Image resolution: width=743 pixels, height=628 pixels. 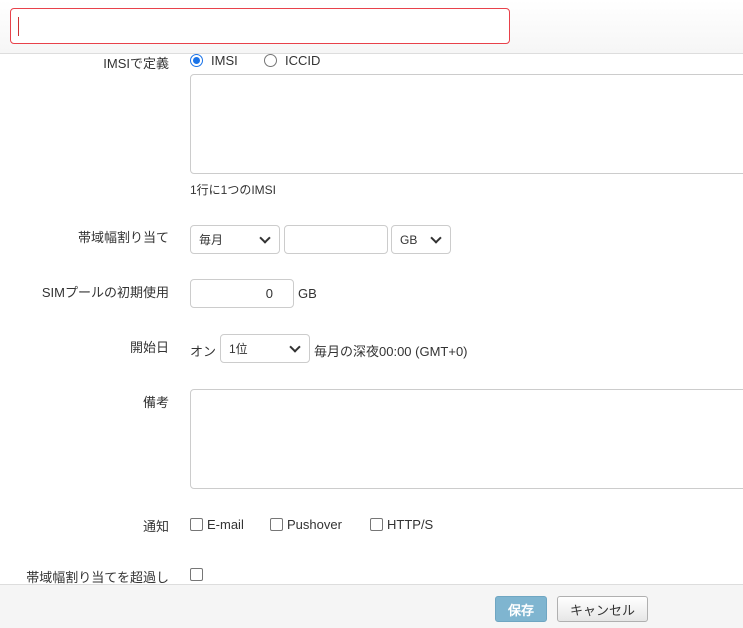 What do you see at coordinates (466, 124) in the screenshot?
I see `imsi-list-textarea` at bounding box center [466, 124].